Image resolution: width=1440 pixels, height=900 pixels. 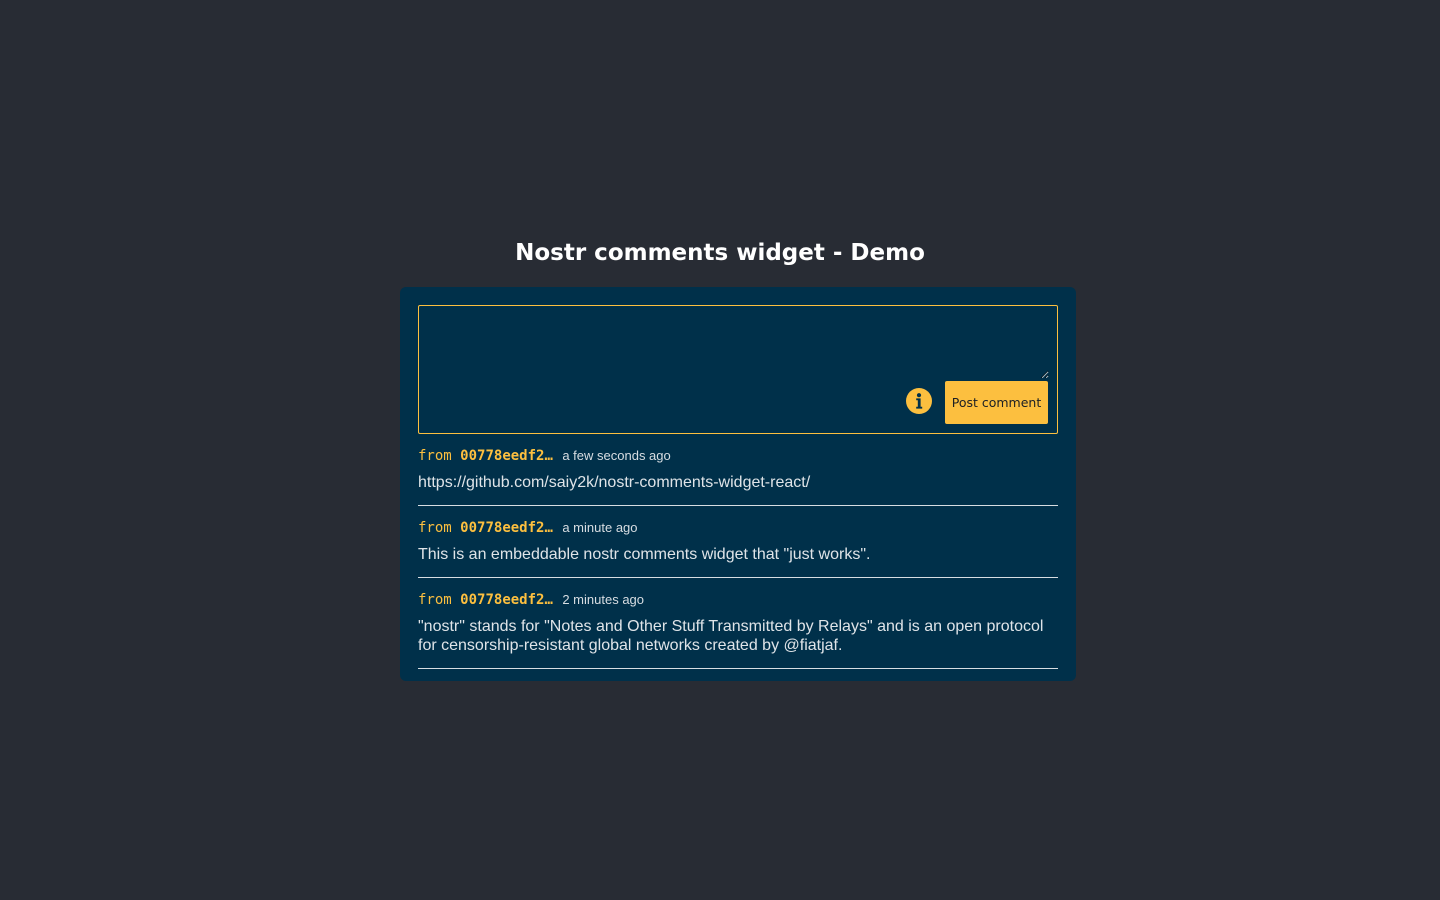 What do you see at coordinates (603, 599) in the screenshot?
I see `comment-timestamp: 2 minutes ago` at bounding box center [603, 599].